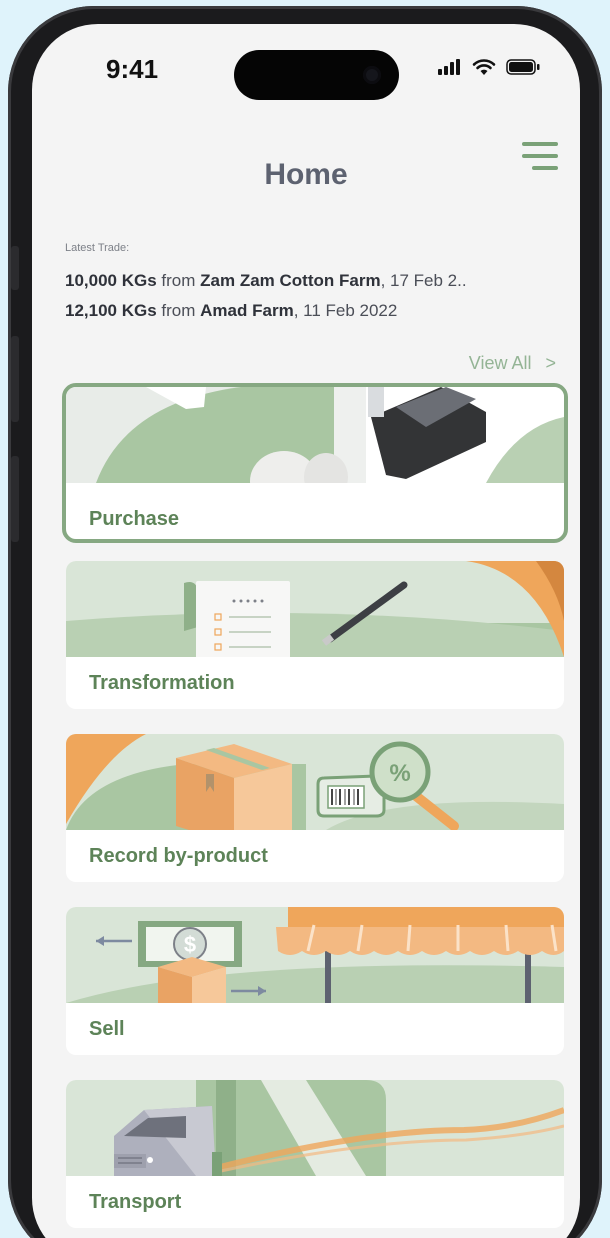  Describe the element at coordinates (484, 67) in the screenshot. I see `wifi-icon` at that location.